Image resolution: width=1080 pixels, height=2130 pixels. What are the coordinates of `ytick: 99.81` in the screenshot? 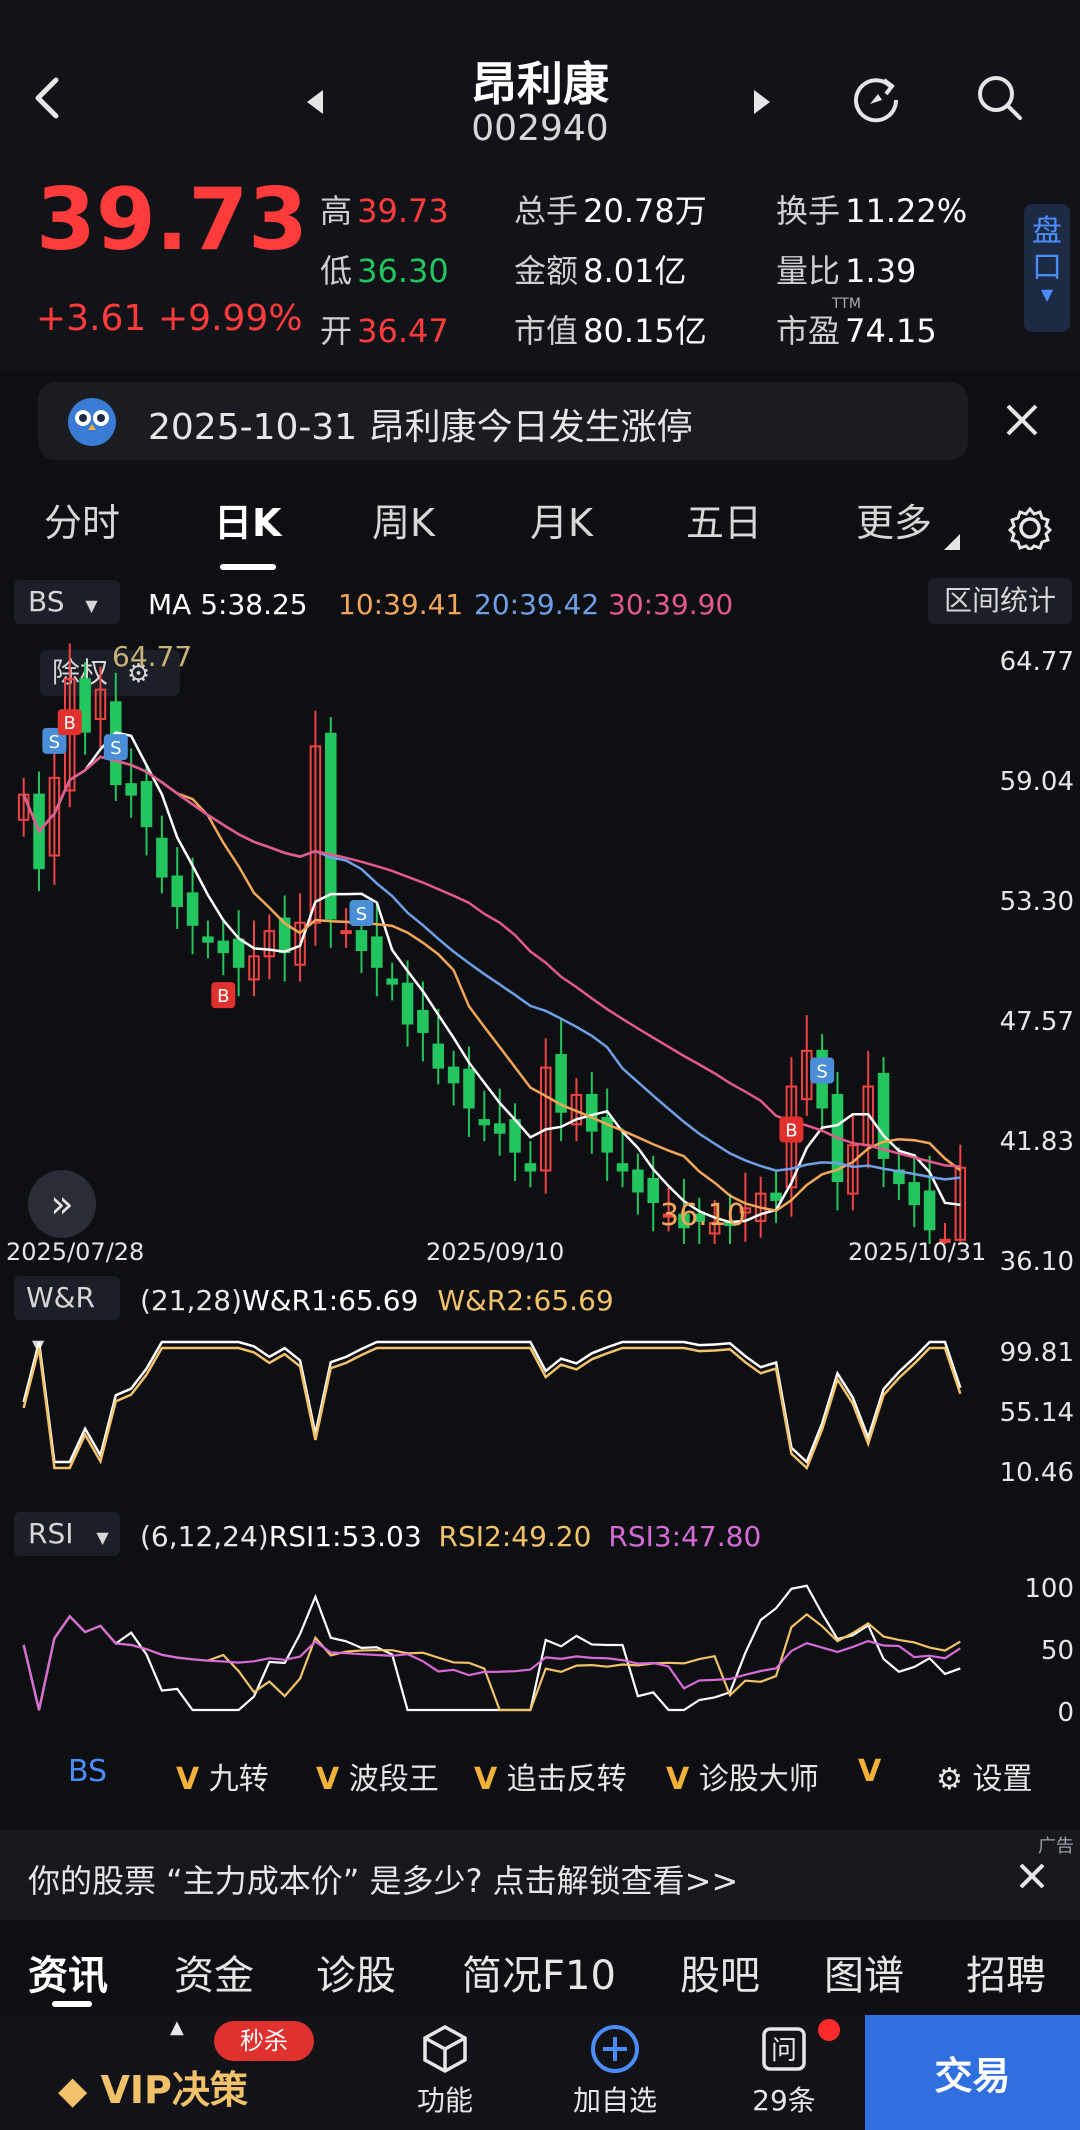 It's located at (1036, 1353).